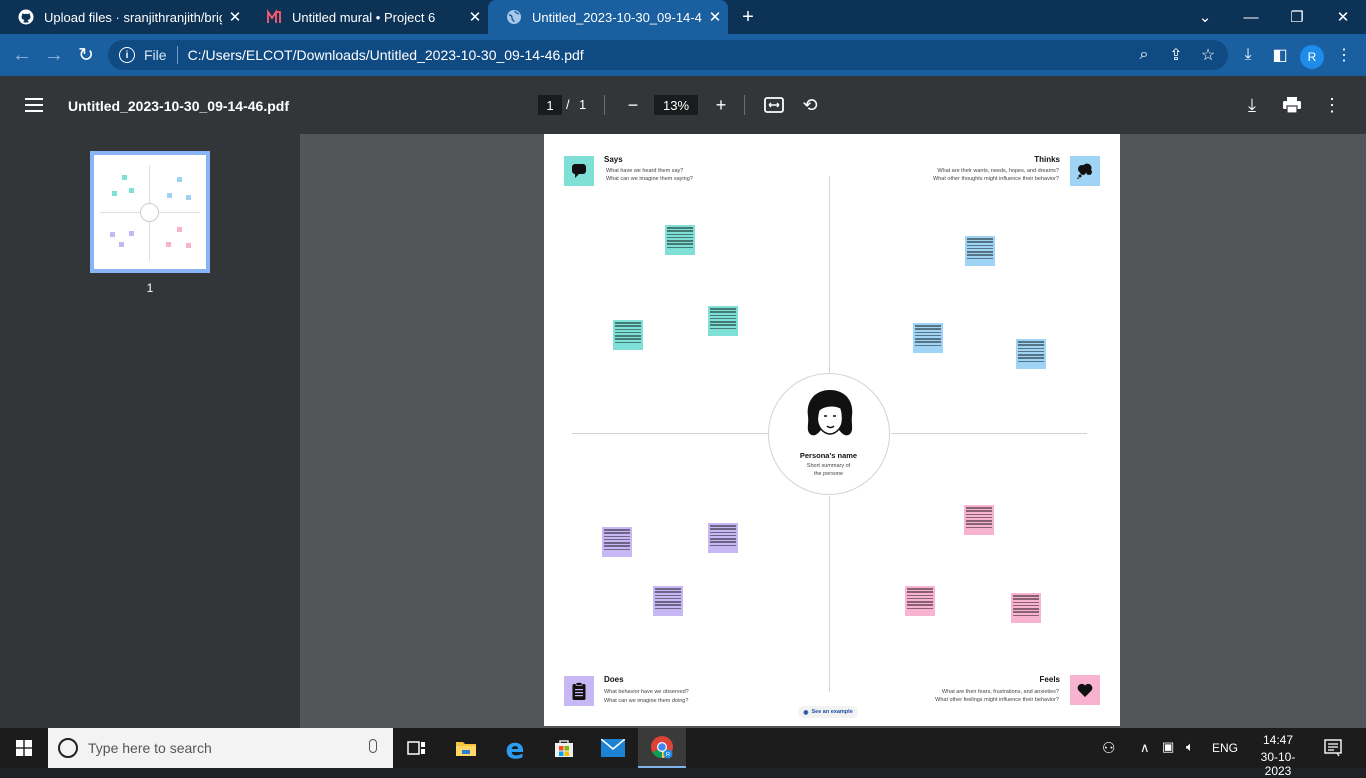 The image size is (1366, 778). What do you see at coordinates (613, 748) in the screenshot?
I see `mail-icon` at bounding box center [613, 748].